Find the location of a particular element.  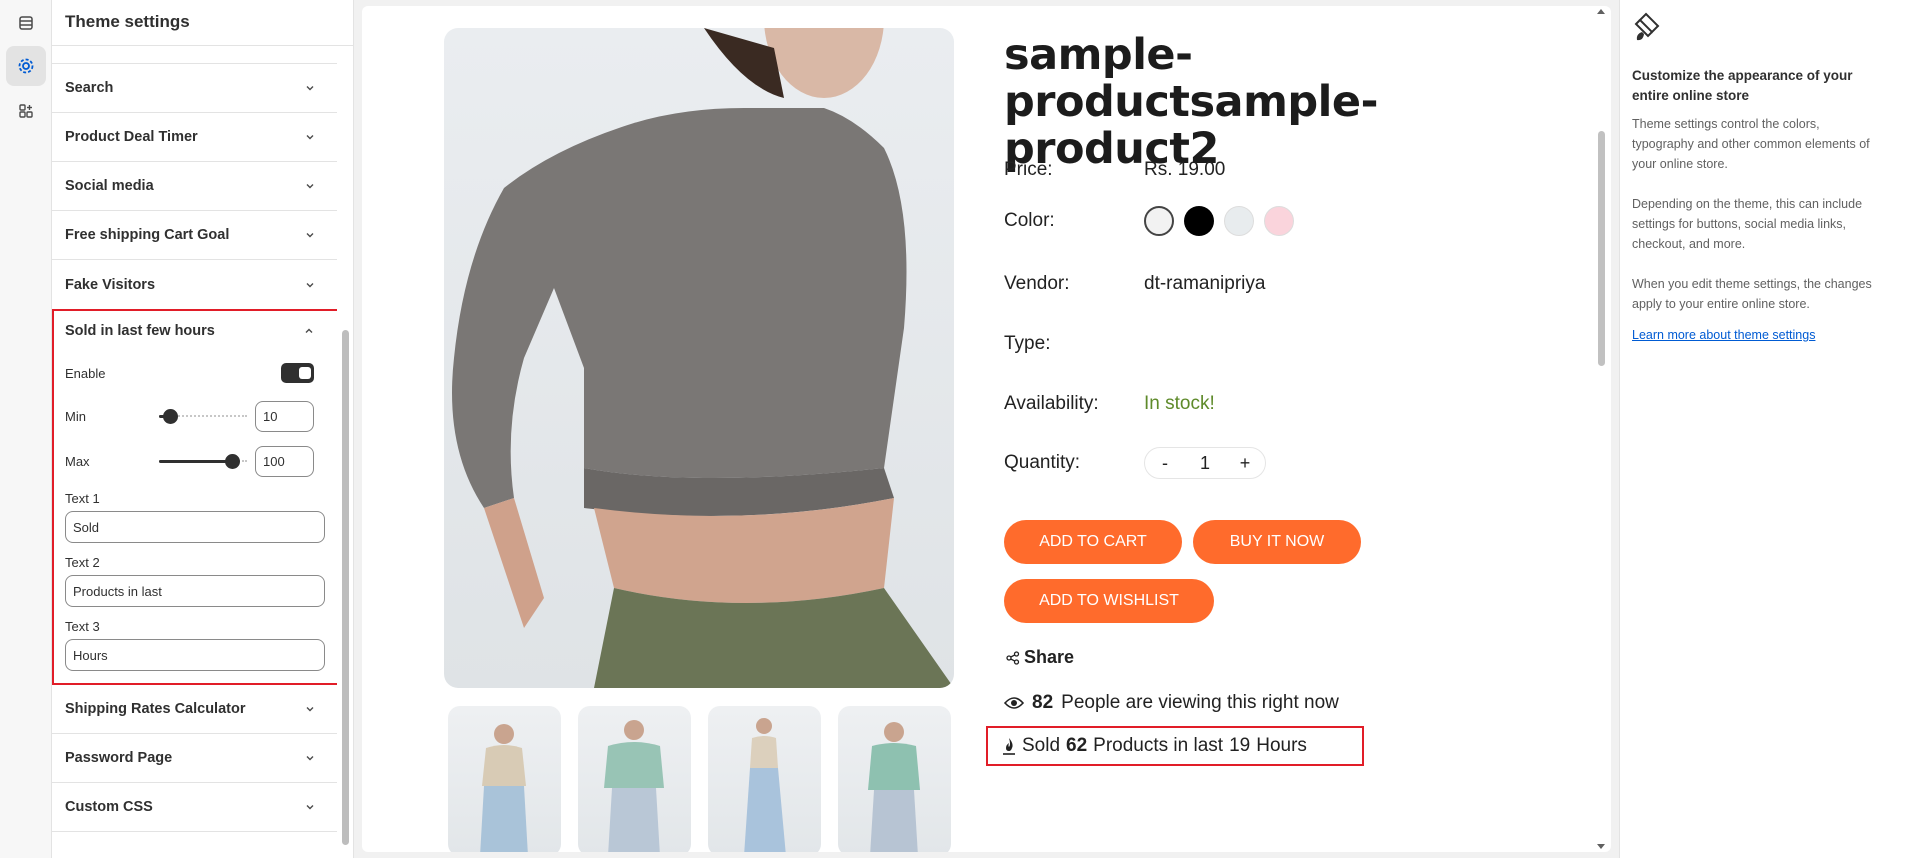

quantity-label: Quantity: is located at coordinates (1042, 462).